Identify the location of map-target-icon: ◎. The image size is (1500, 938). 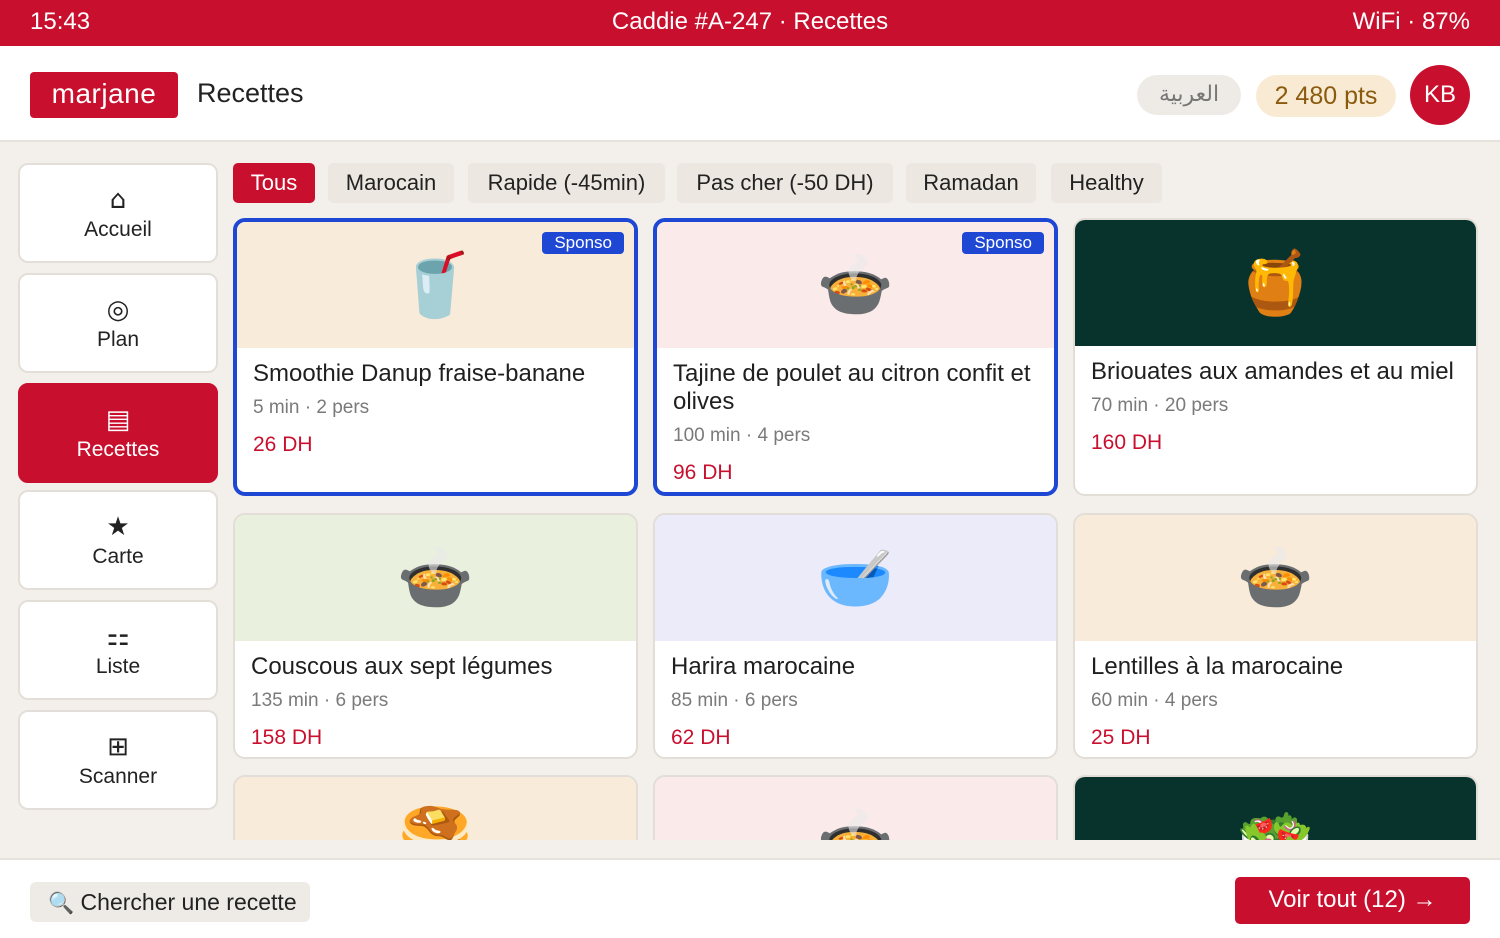
(118, 310).